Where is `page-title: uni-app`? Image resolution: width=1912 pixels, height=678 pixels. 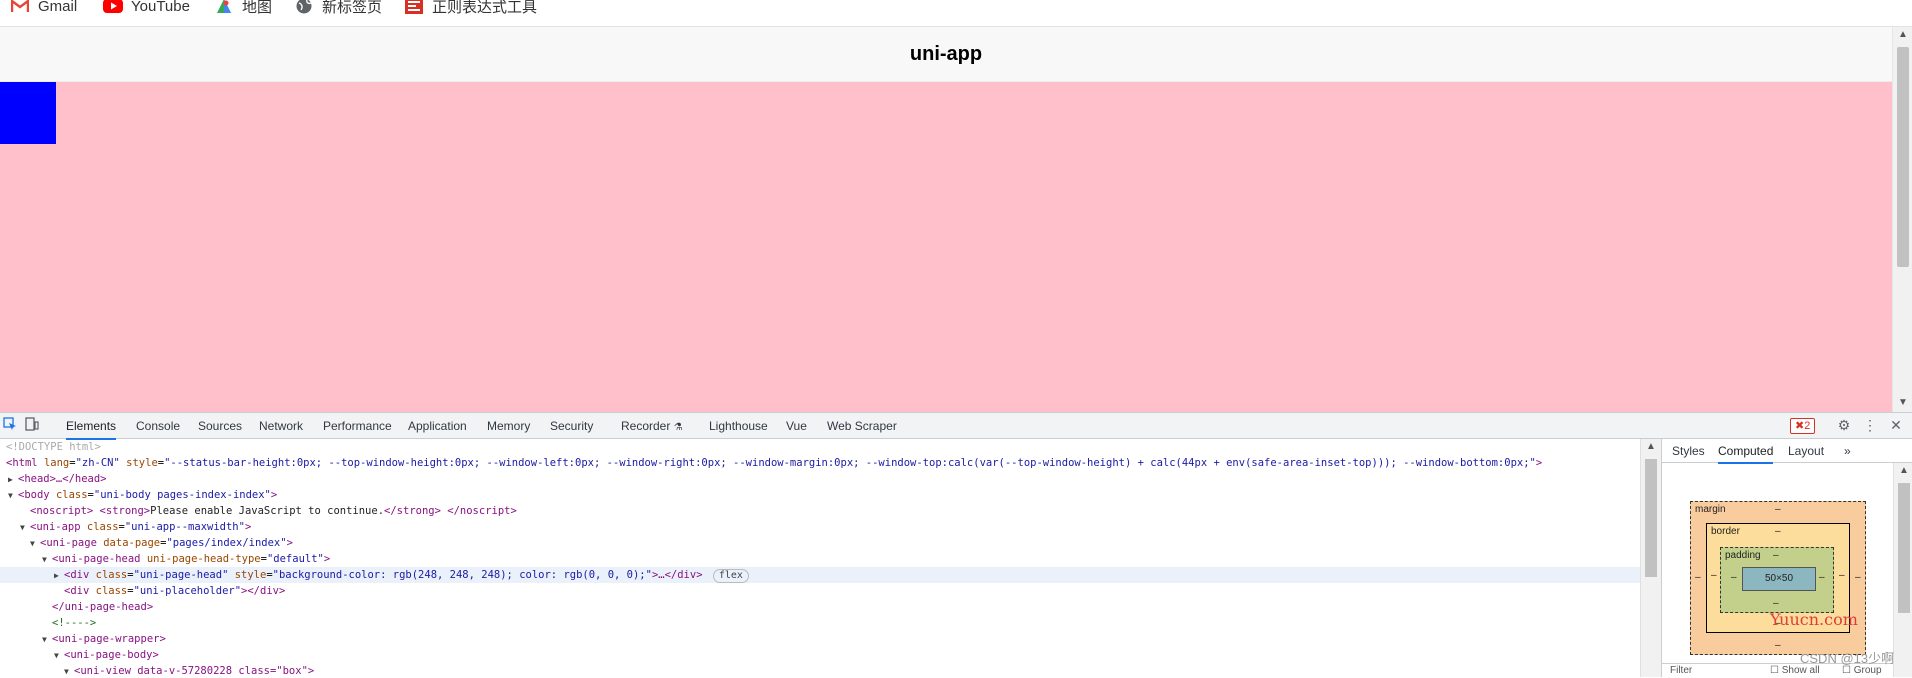 page-title: uni-app is located at coordinates (946, 53).